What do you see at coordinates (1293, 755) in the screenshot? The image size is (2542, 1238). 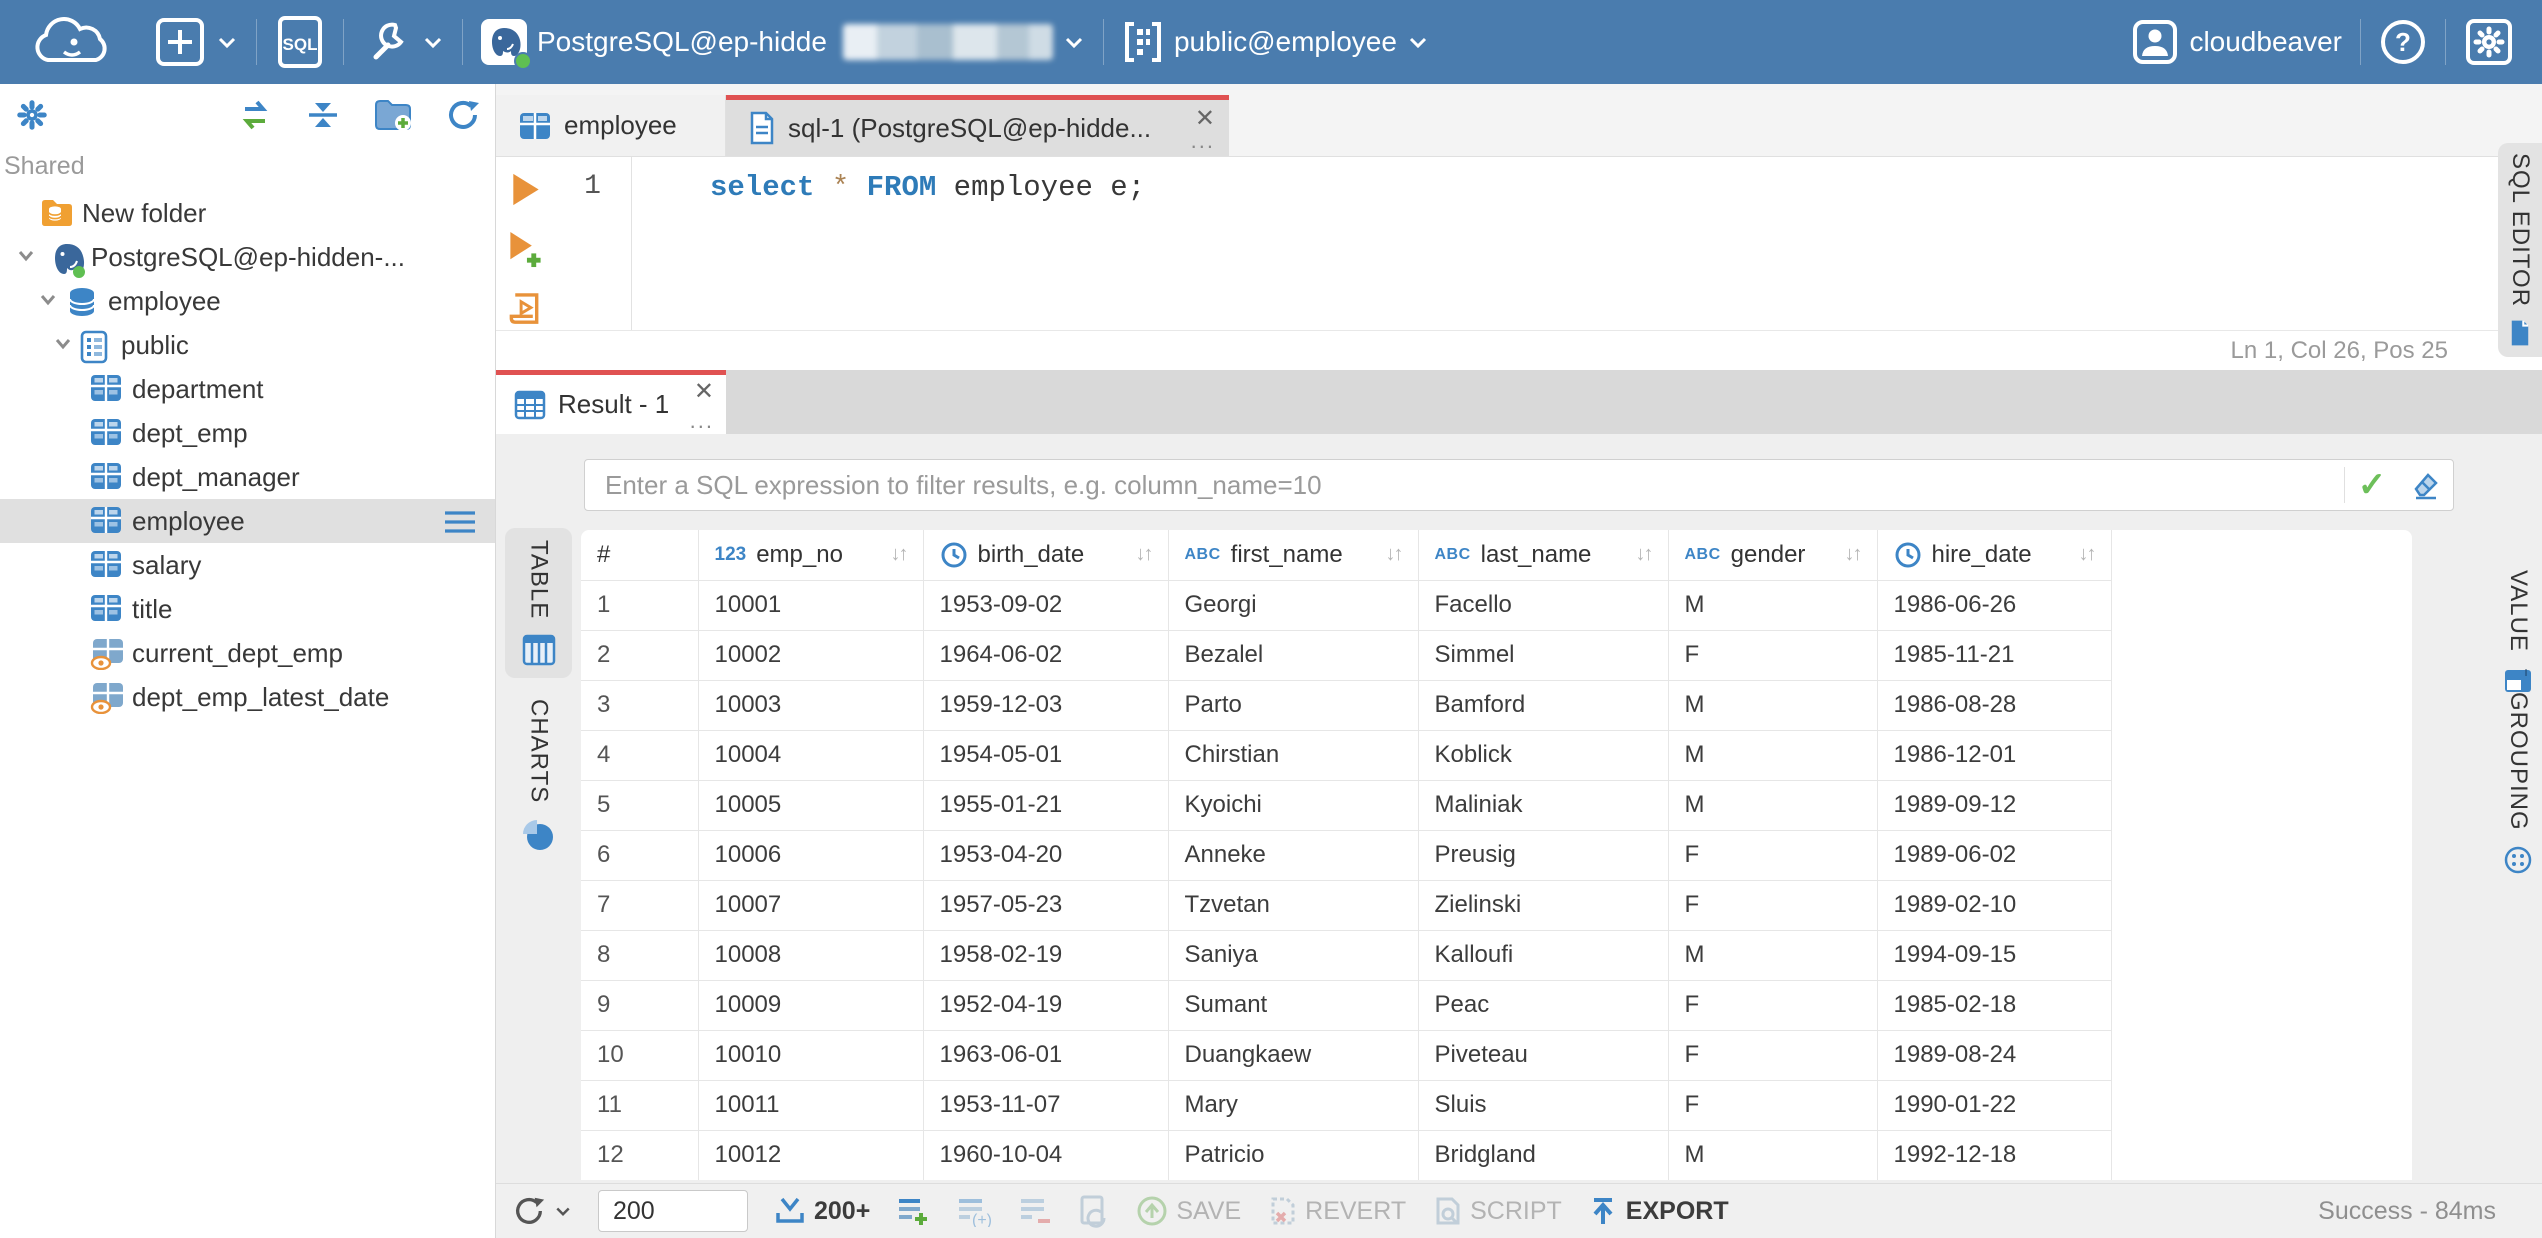 I see `data-cell: Chirstian` at bounding box center [1293, 755].